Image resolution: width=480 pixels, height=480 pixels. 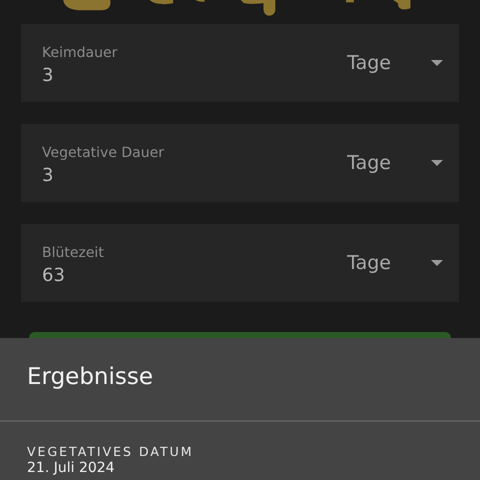 I want to click on input-field: Vegetative Dauer 3 Tage, so click(x=240, y=163).